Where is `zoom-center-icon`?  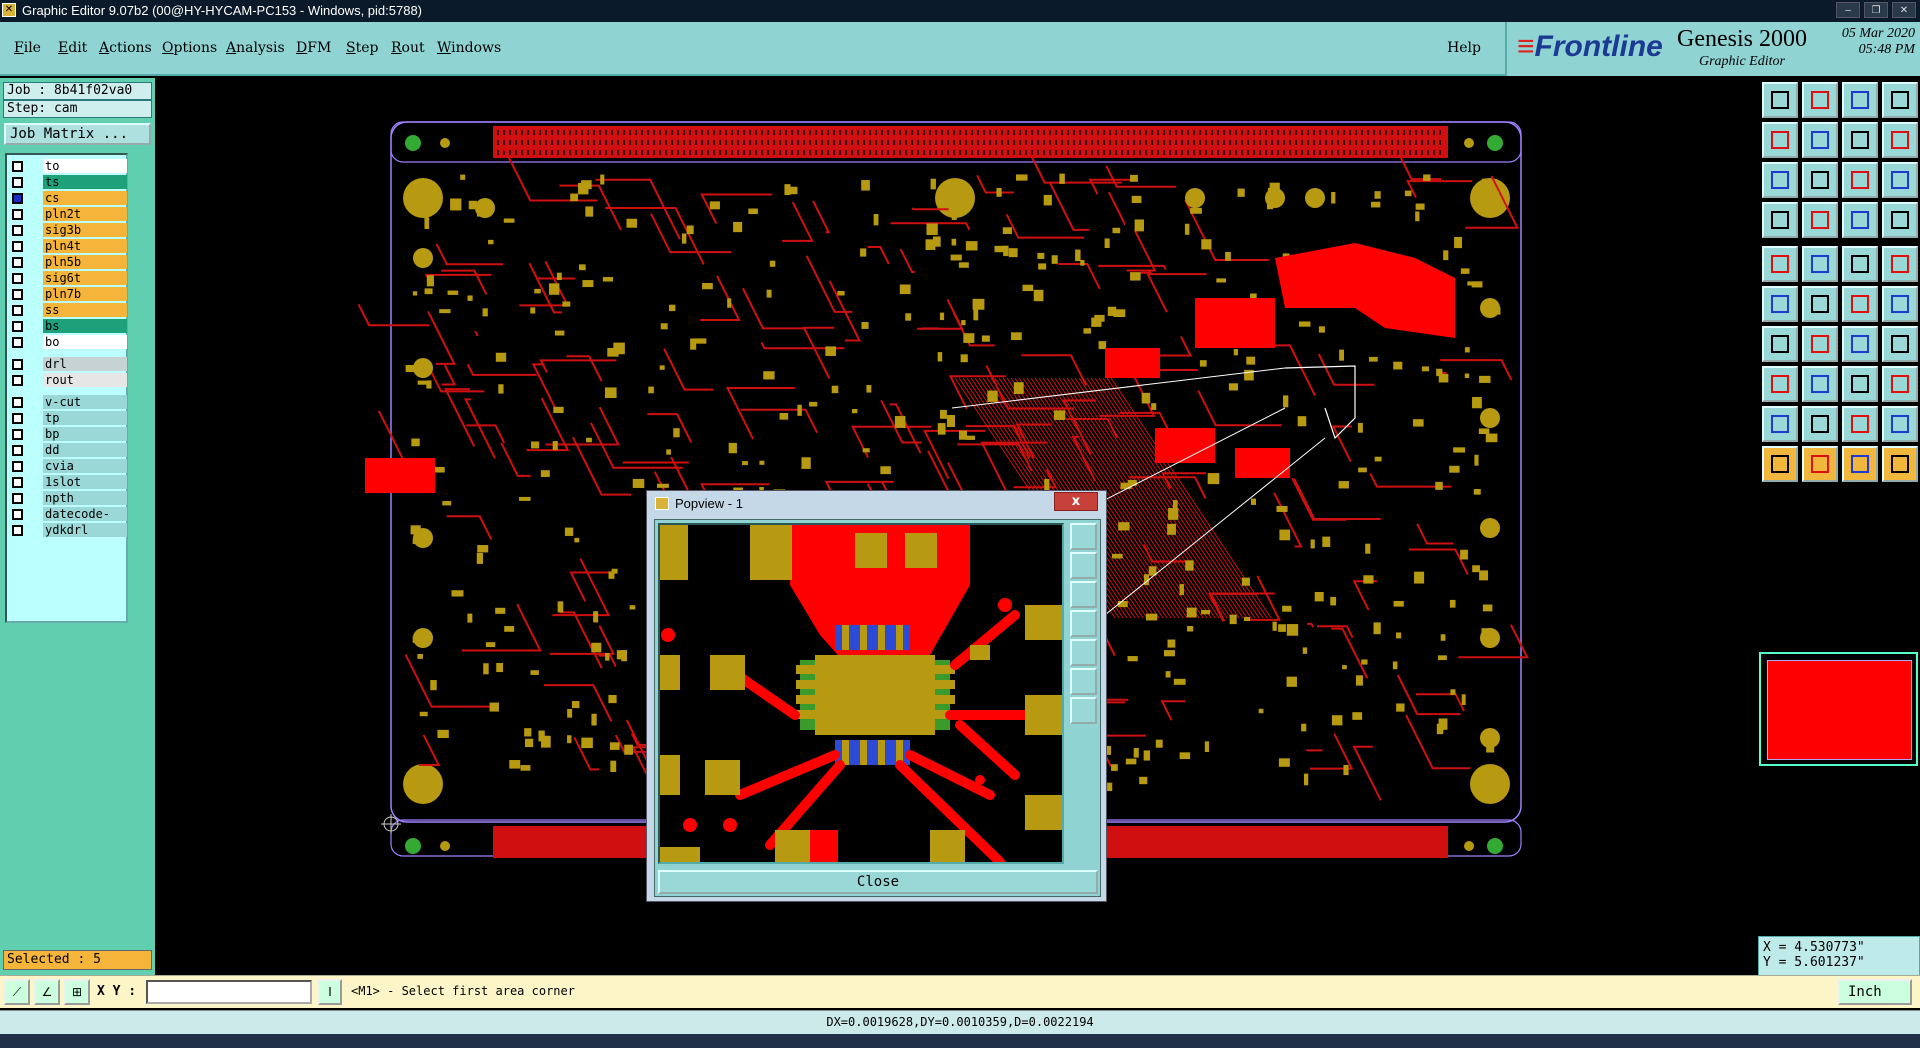 zoom-center-icon is located at coordinates (1820, 180).